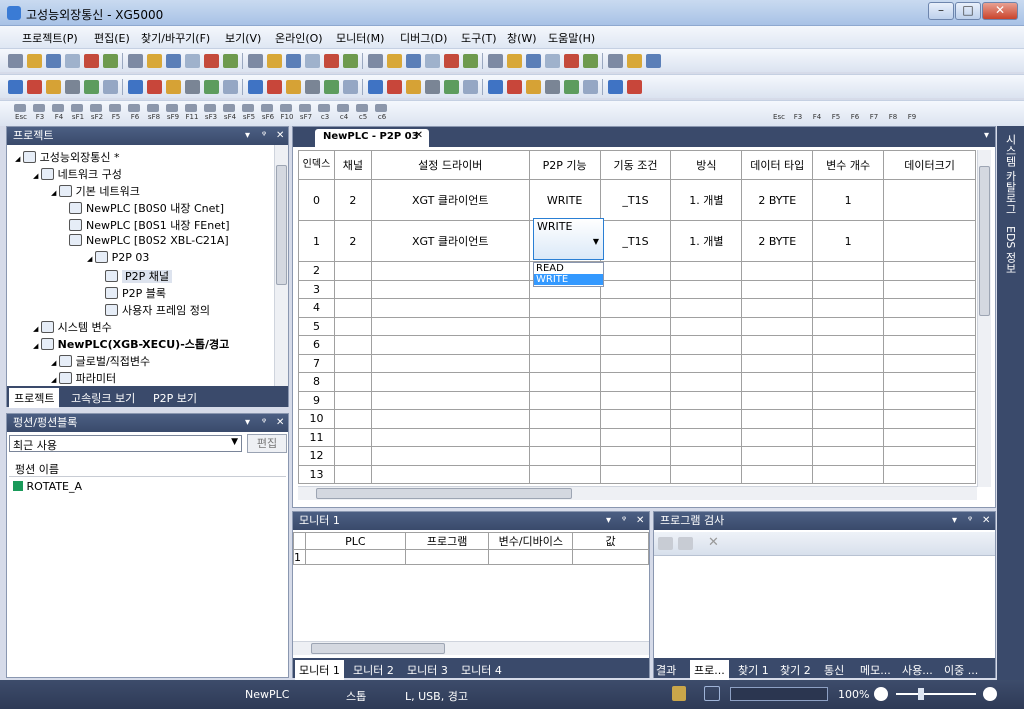 This screenshot has width=1024, height=709. What do you see at coordinates (103, 398) in the screenshot?
I see `tab-highspeed-link: 고속링크 보기` at bounding box center [103, 398].